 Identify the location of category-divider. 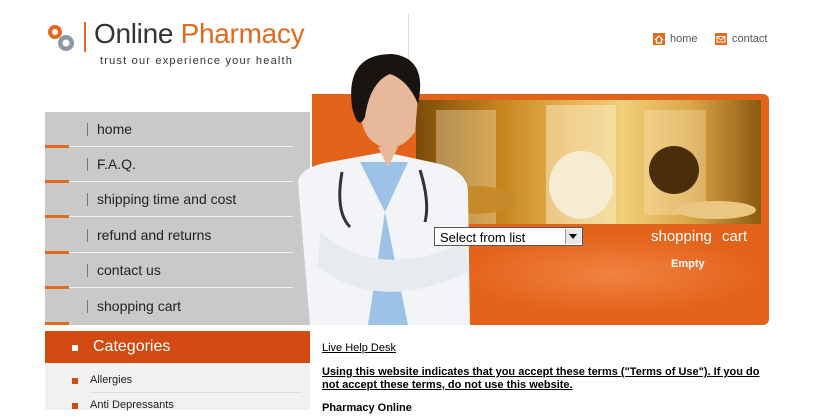
(196, 392).